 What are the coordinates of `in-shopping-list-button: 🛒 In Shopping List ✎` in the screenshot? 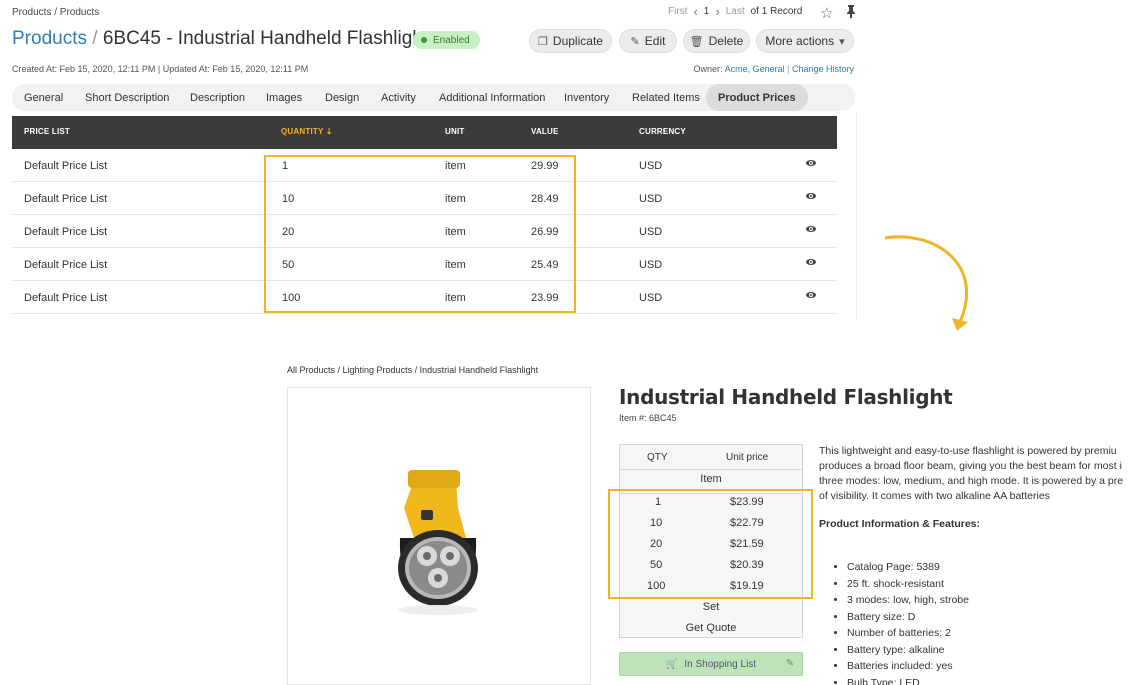 It's located at (711, 664).